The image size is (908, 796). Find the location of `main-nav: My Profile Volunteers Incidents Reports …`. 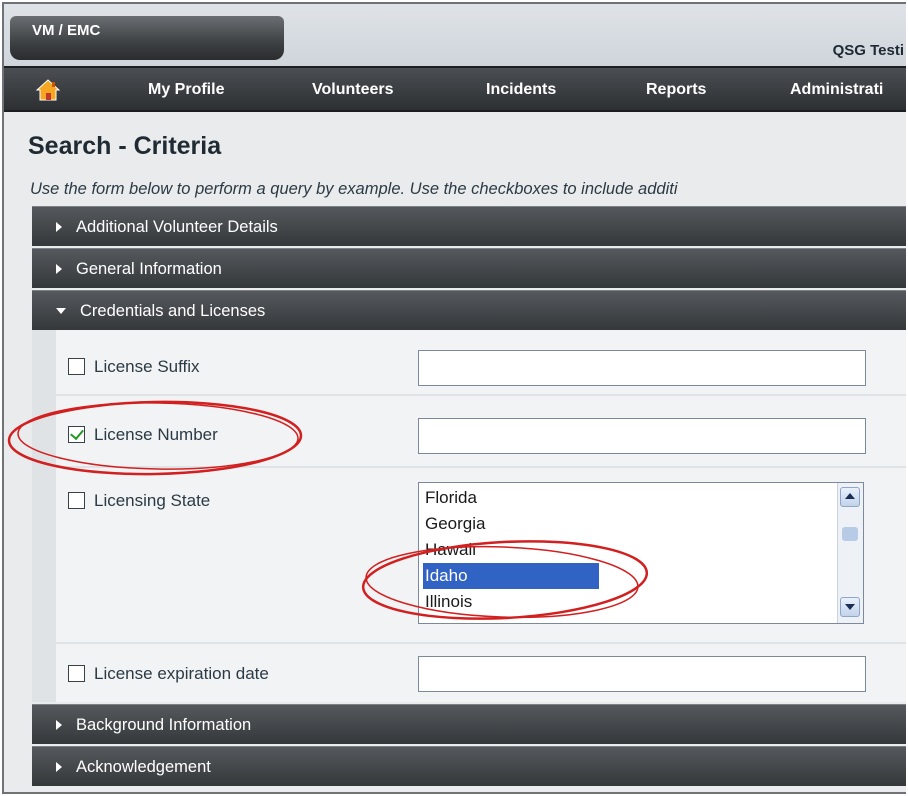

main-nav: My Profile Volunteers Incidents Reports … is located at coordinates (455, 89).